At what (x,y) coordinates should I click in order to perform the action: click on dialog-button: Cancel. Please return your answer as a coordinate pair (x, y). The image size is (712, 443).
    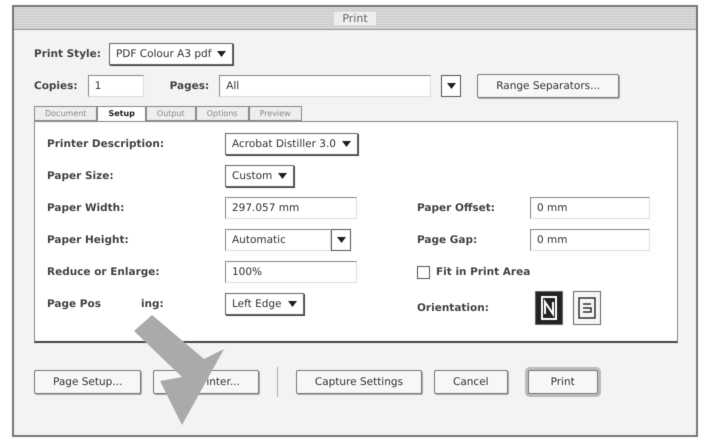
    Looking at the image, I should click on (471, 382).